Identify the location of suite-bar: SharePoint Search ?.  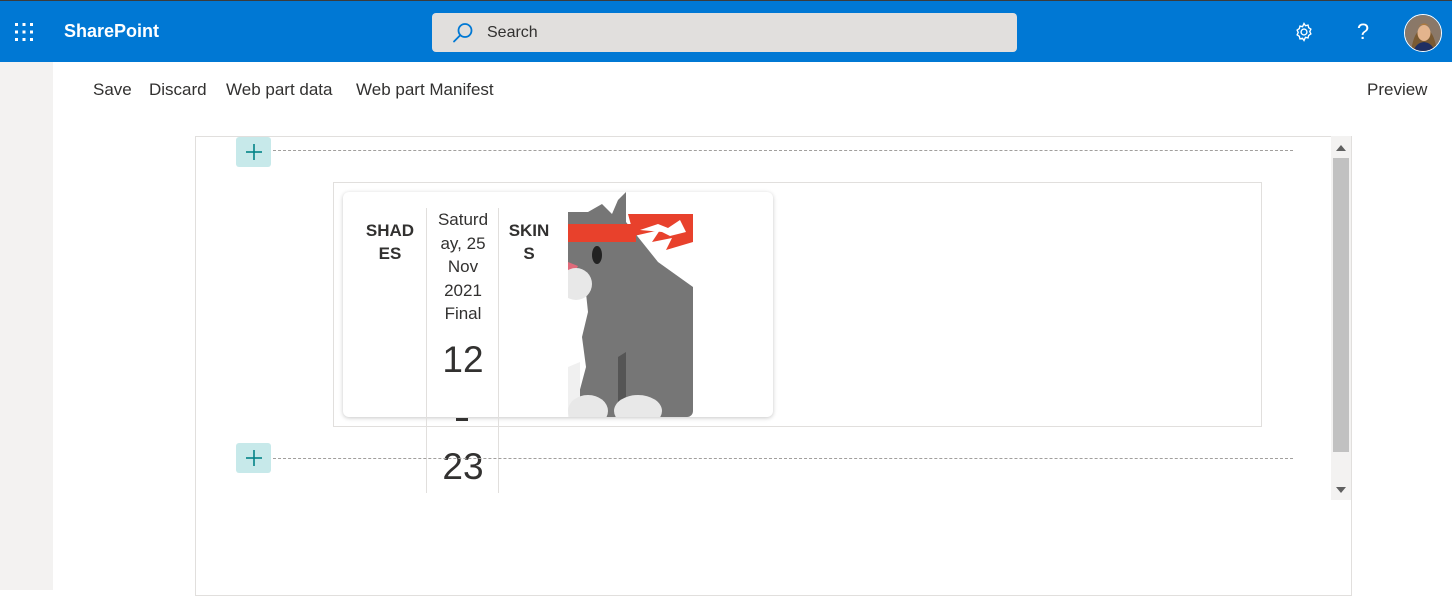
(726, 31).